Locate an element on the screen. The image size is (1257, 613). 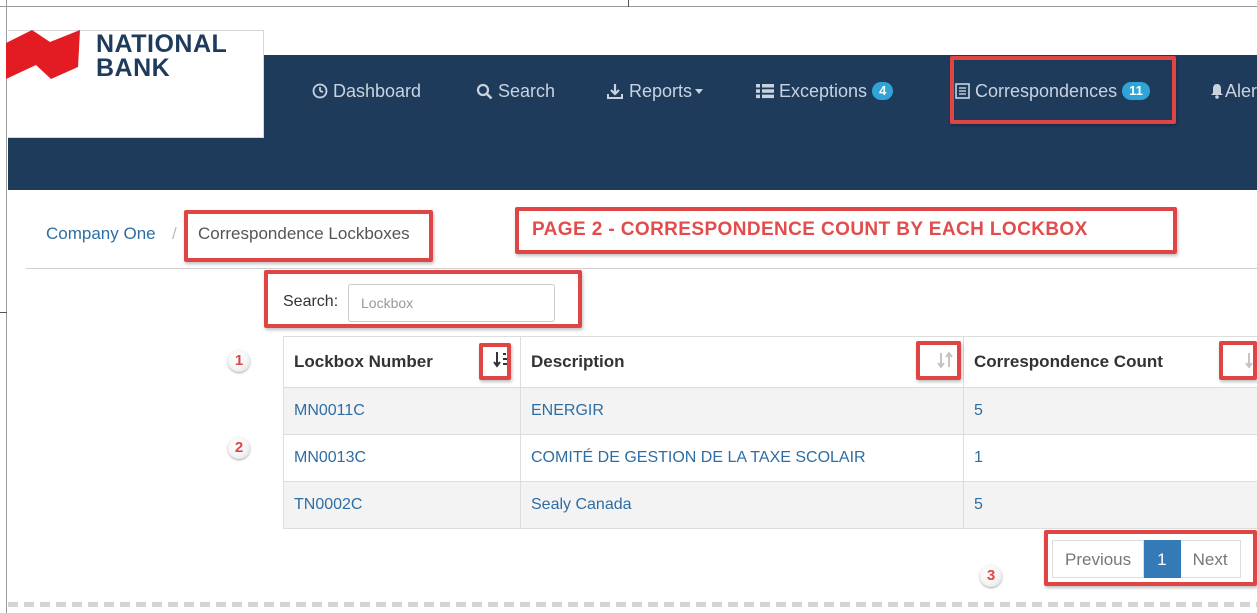
brand-line-2: BANK is located at coordinates (133, 68).